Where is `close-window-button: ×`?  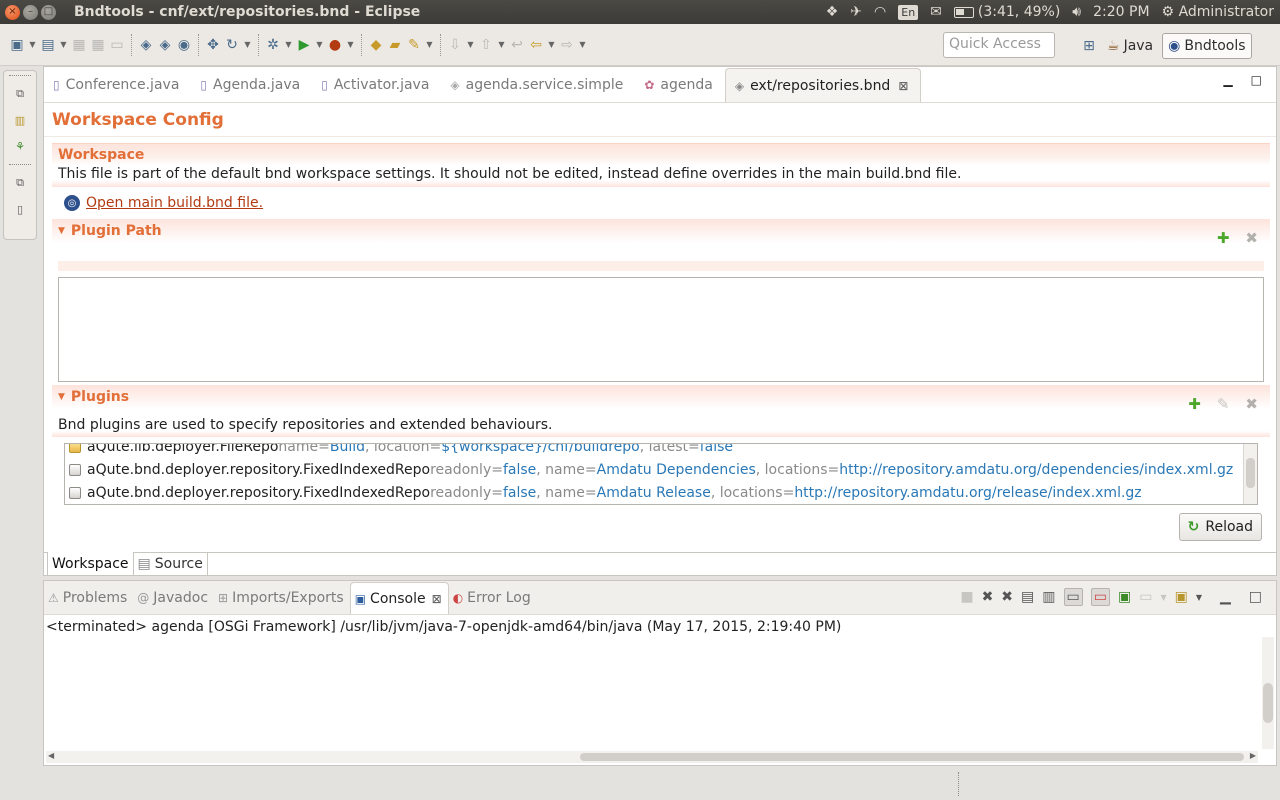
close-window-button: × is located at coordinates (12, 12).